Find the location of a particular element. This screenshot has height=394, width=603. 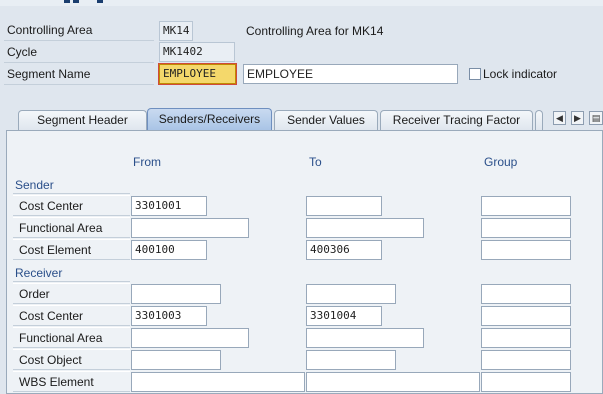

receiver-wbs-element-from is located at coordinates (218, 382).